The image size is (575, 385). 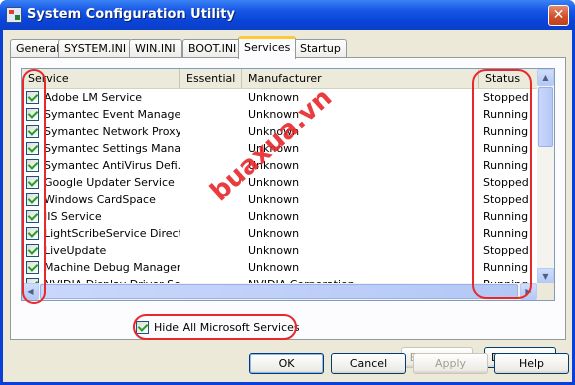 I want to click on service-row: Windows CardSpace Unknown Stopped, so click(x=279, y=199).